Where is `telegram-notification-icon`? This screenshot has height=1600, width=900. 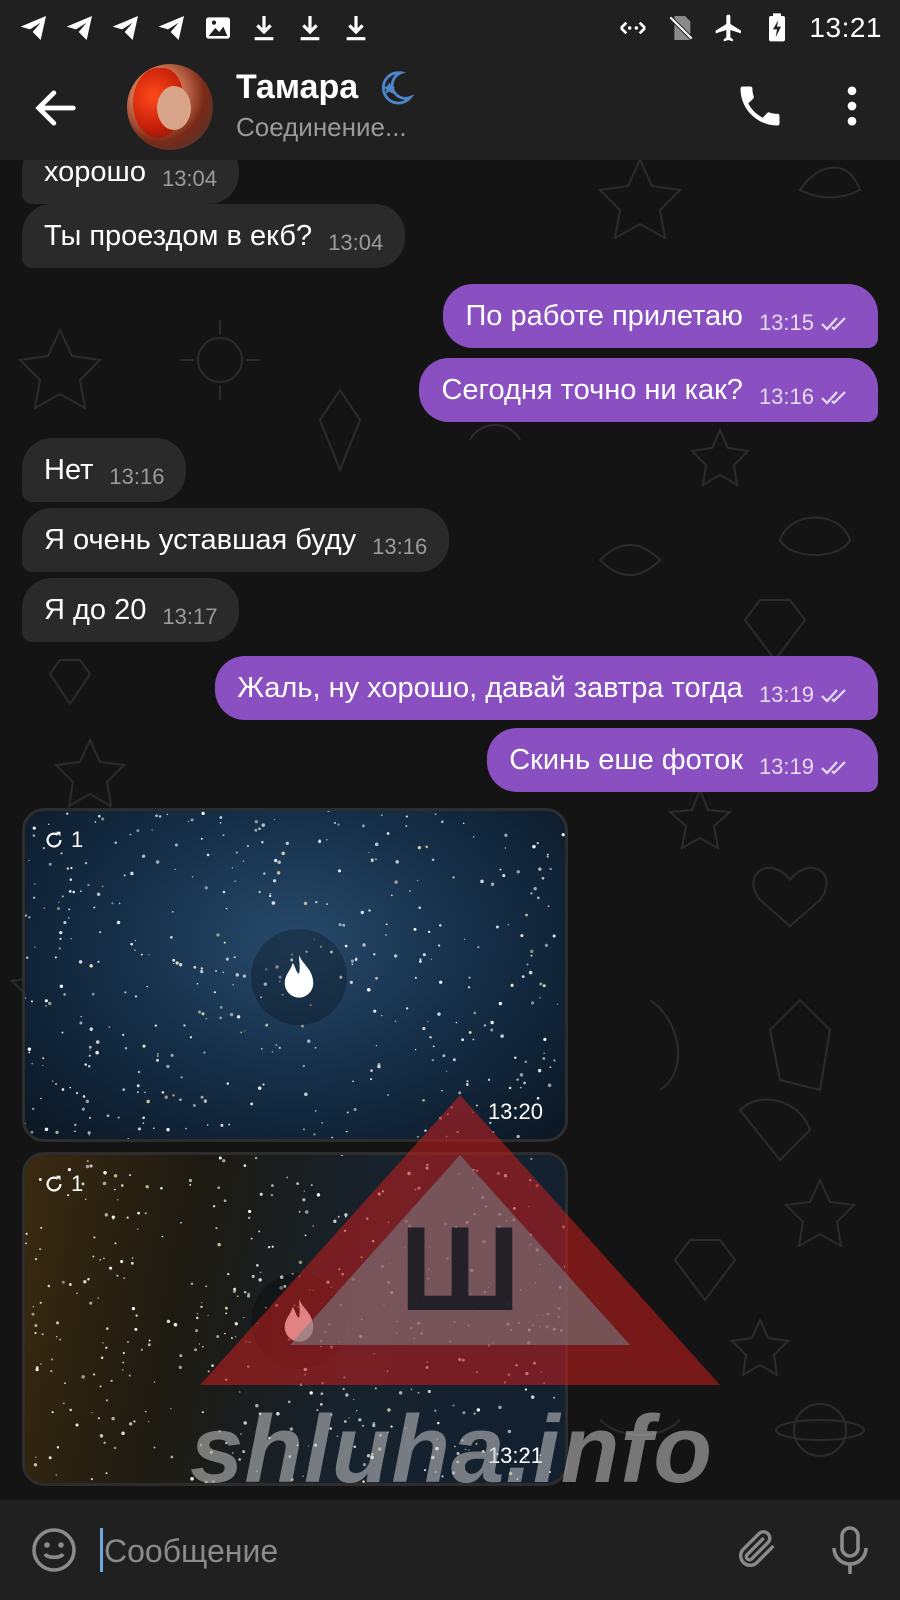 telegram-notification-icon is located at coordinates (33, 28).